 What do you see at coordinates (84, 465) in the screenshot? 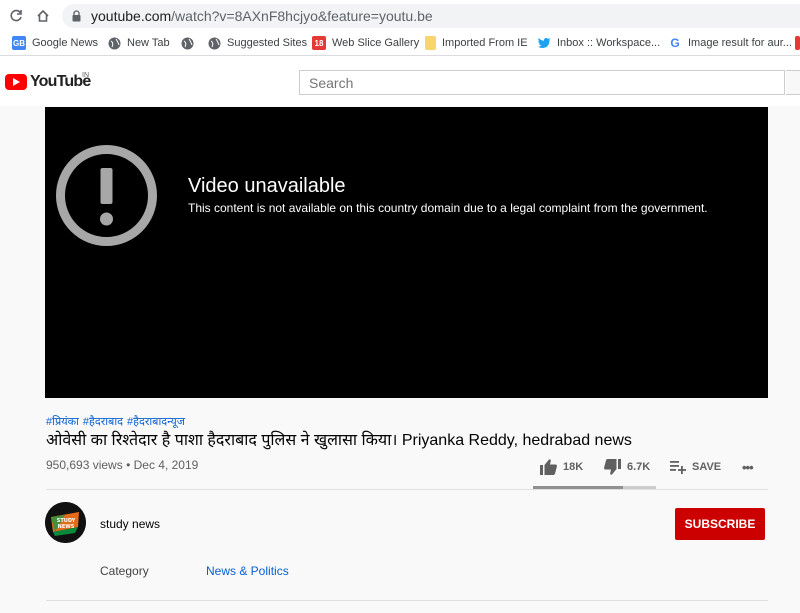
I see `view-count: 950,693 views` at bounding box center [84, 465].